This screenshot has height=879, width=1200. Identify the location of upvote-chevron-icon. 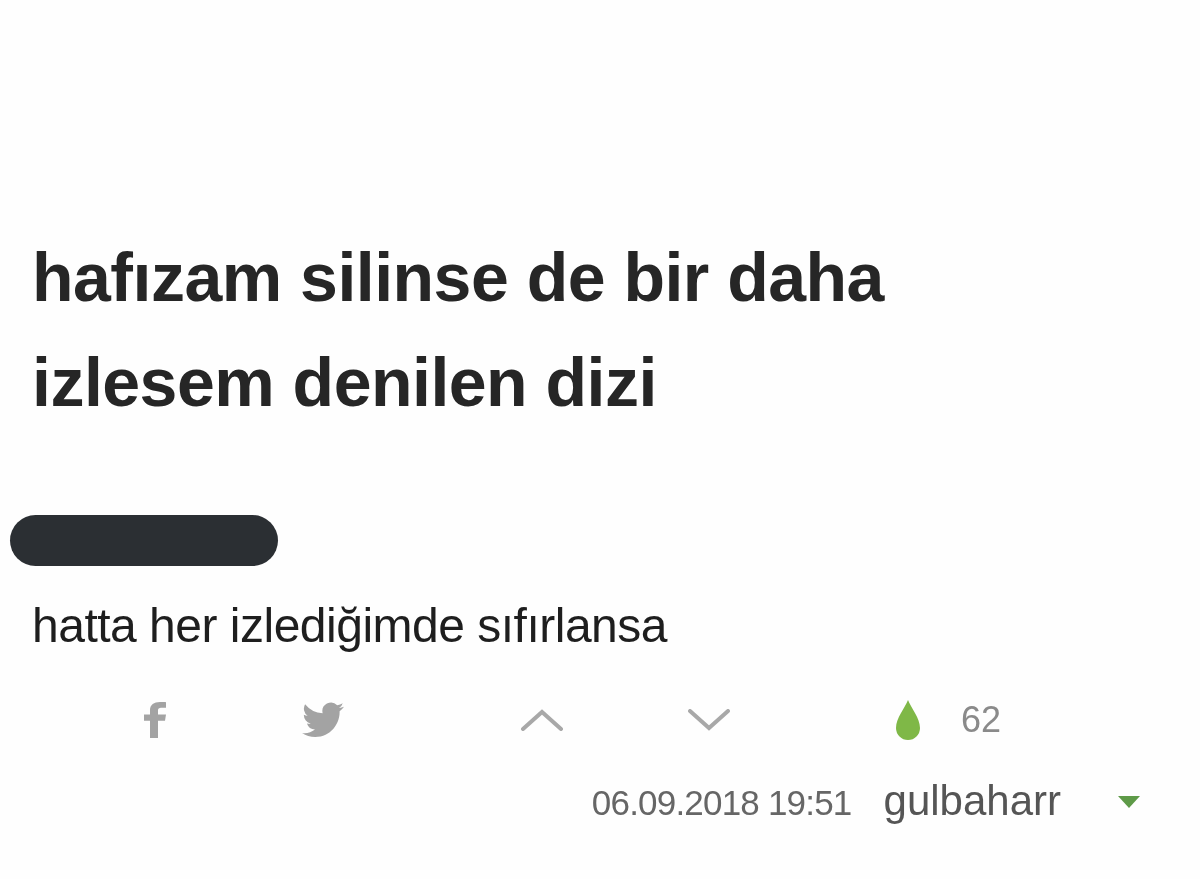
(542, 720).